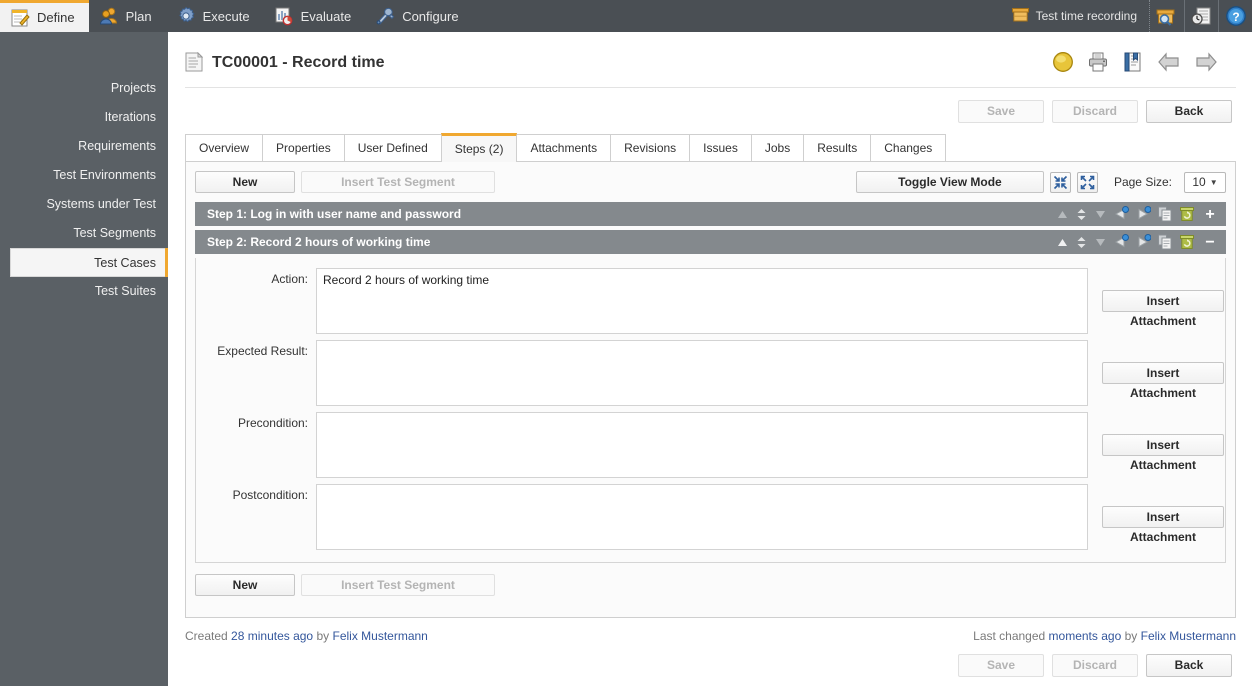 This screenshot has width=1252, height=686. Describe the element at coordinates (1075, 16) in the screenshot. I see `test-time-recording-button: Test time recording` at that location.